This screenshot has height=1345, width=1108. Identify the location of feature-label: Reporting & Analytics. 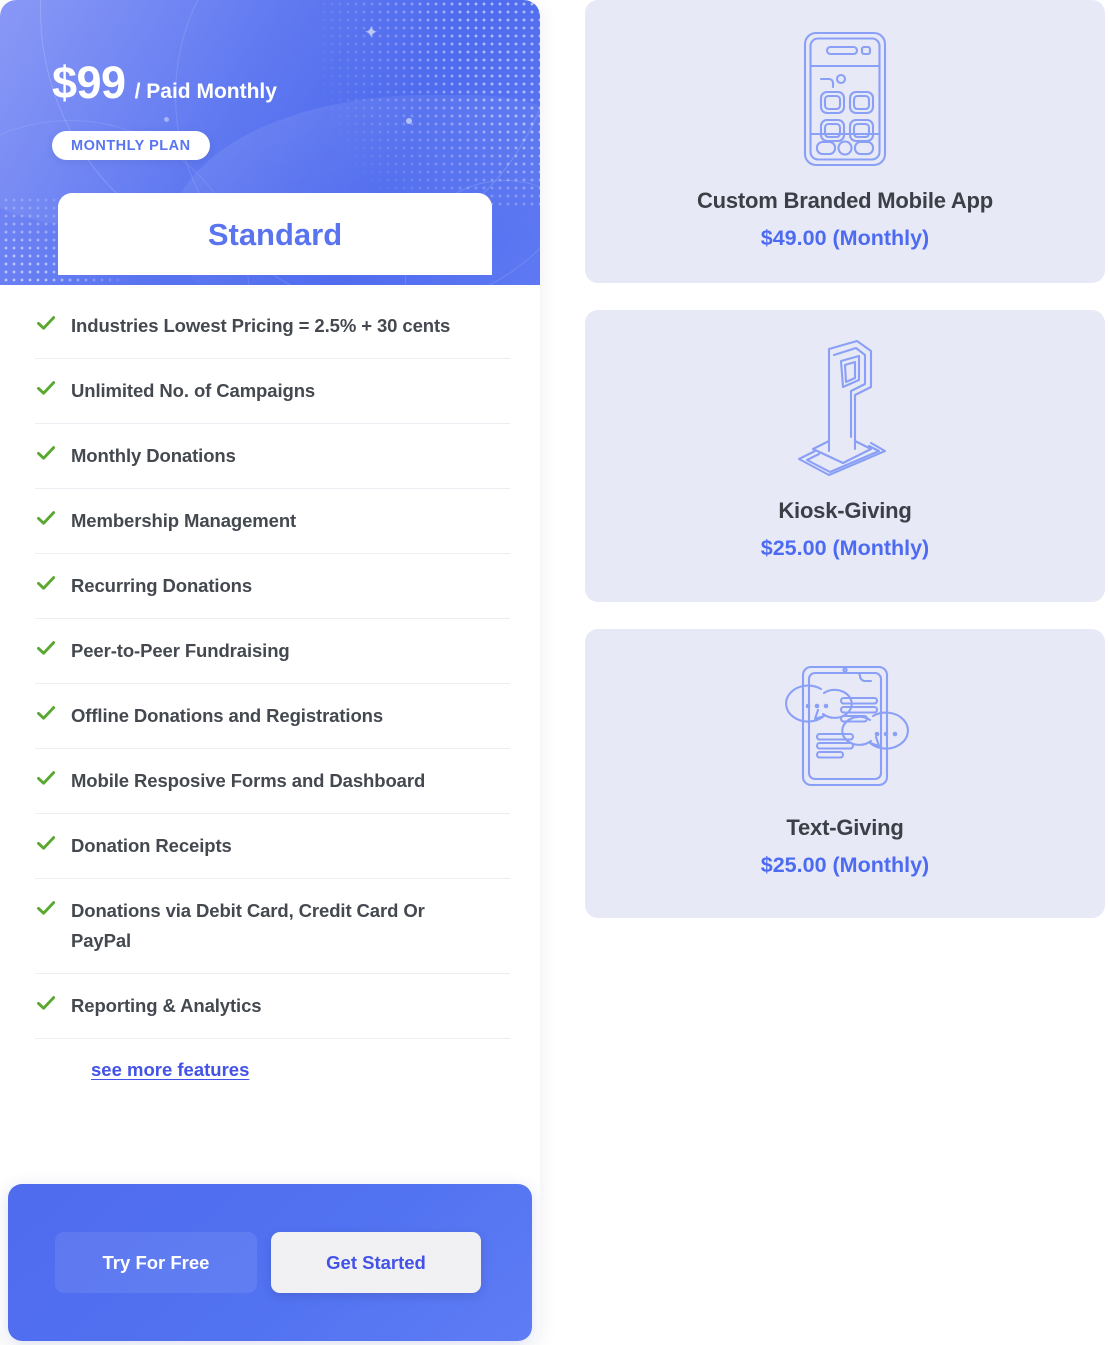
(166, 1005).